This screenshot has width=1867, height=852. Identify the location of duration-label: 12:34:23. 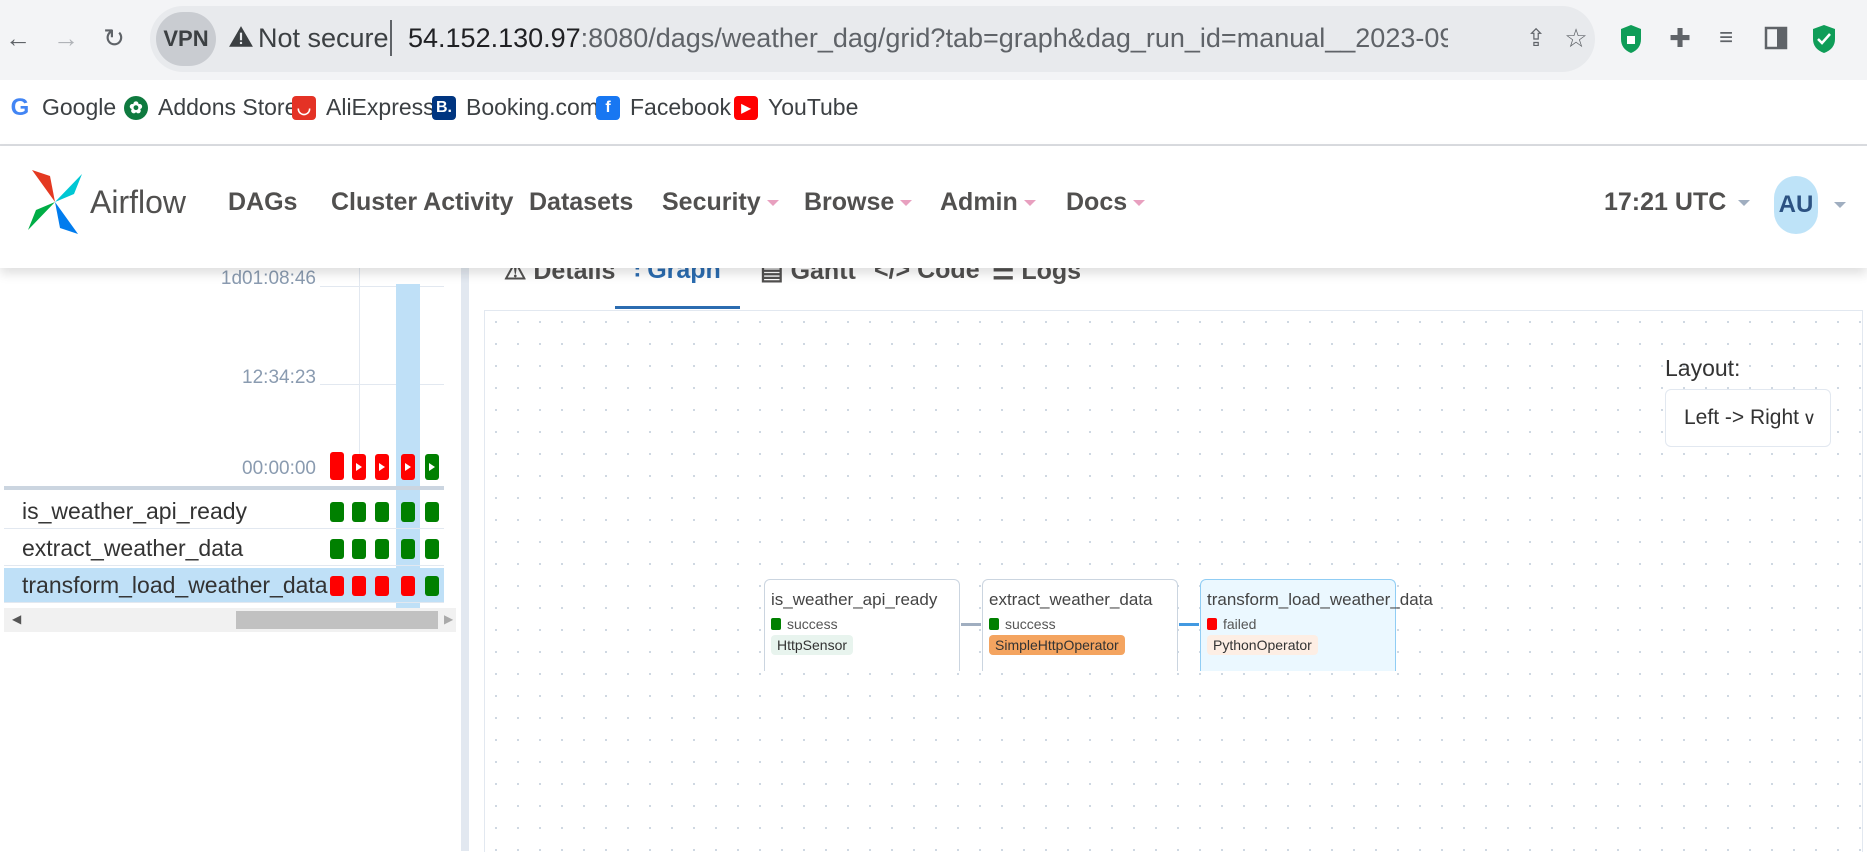
(279, 377).